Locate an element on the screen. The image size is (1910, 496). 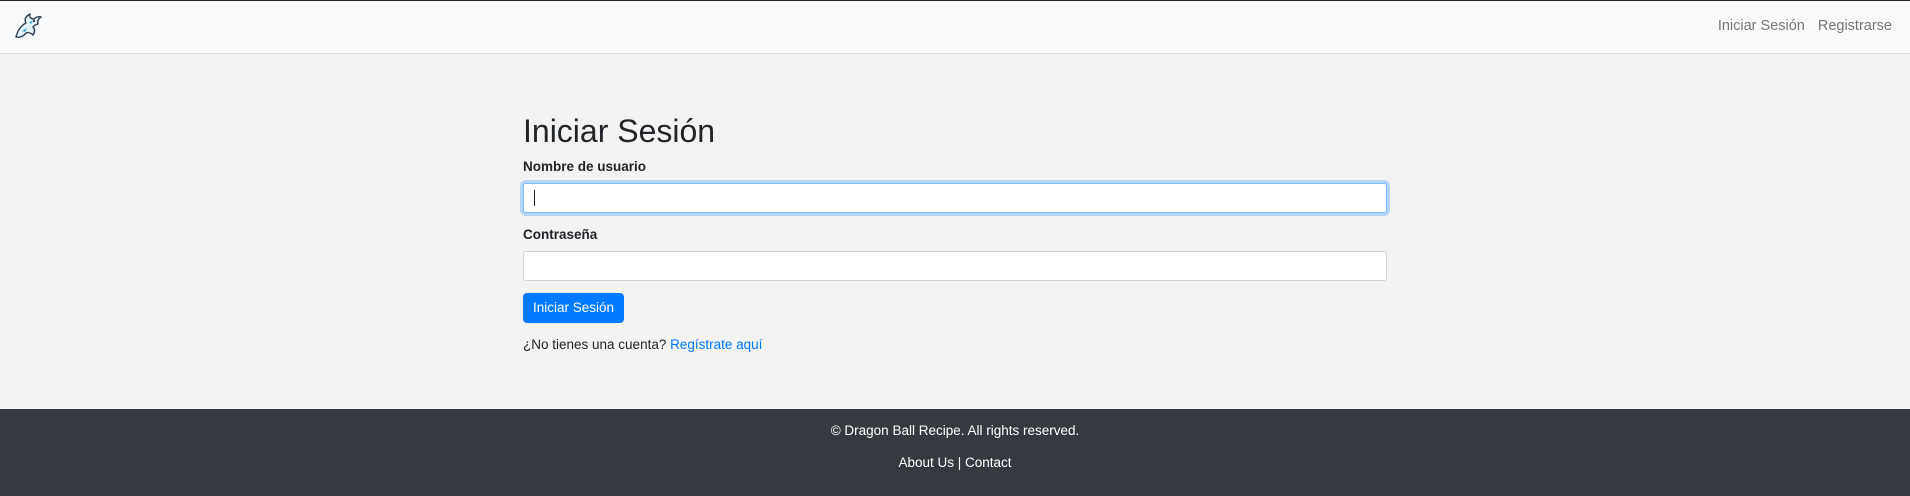
password-field-wrap is located at coordinates (955, 266).